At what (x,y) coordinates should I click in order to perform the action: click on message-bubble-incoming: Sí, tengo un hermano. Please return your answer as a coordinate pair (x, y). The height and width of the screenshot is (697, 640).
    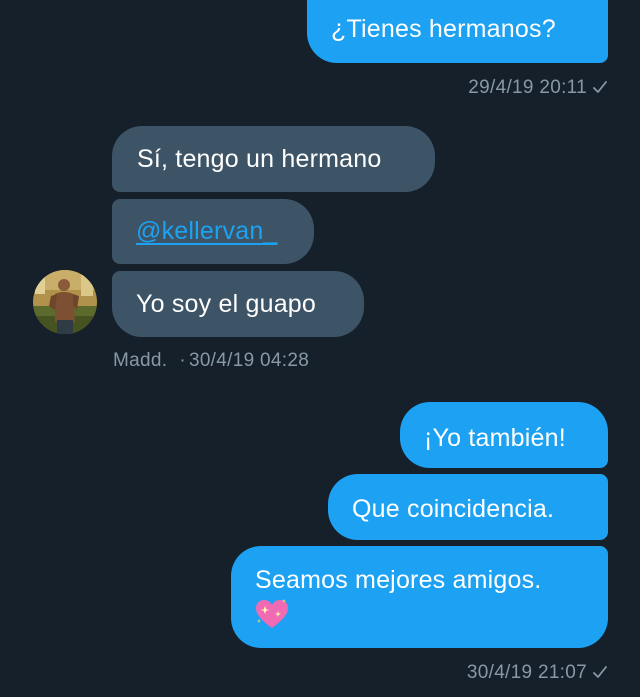
    Looking at the image, I should click on (273, 159).